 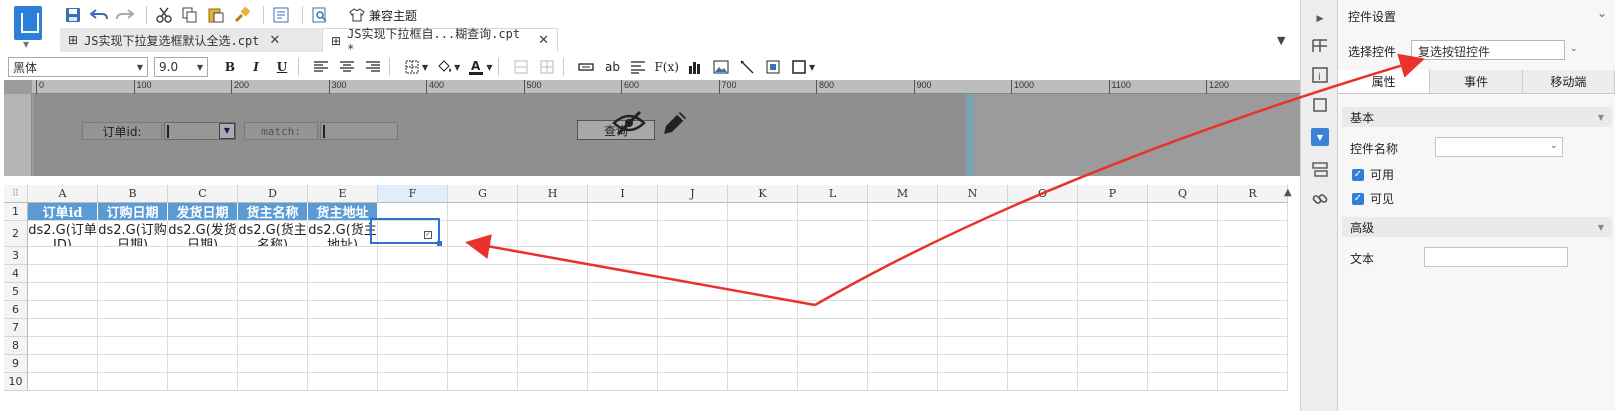 What do you see at coordinates (273, 212) in the screenshot?
I see `cell-d1: 货主名称` at bounding box center [273, 212].